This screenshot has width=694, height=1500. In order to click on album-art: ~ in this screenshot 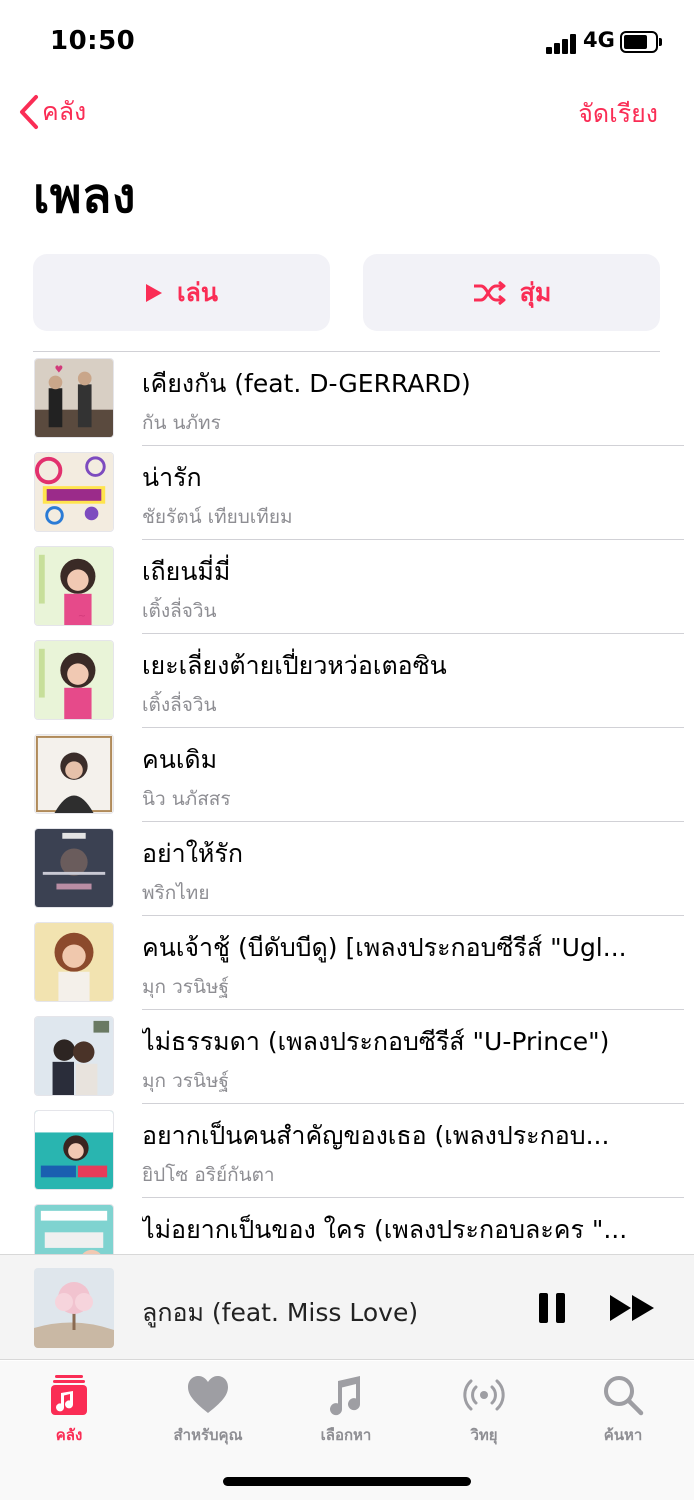, I will do `click(74, 586)`.